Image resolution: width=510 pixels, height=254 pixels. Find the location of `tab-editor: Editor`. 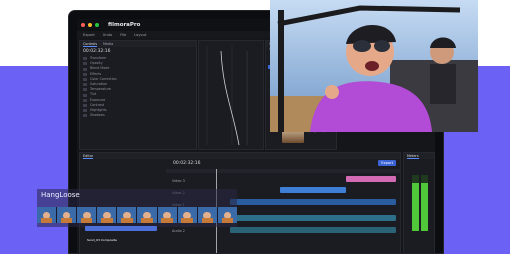

tab-editor: Editor is located at coordinates (88, 156).